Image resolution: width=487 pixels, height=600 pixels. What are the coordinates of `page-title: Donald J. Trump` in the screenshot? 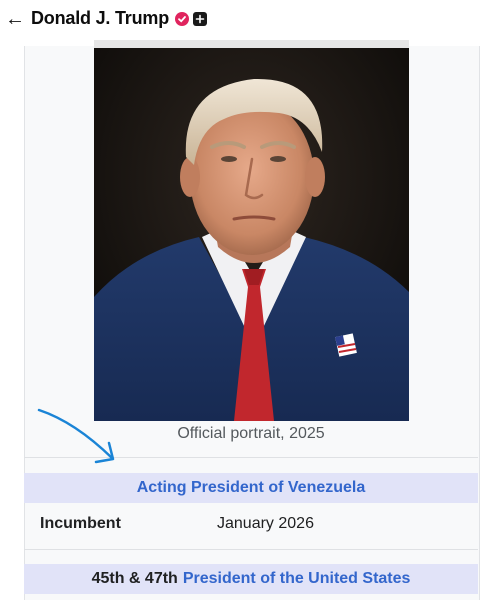 It's located at (100, 18).